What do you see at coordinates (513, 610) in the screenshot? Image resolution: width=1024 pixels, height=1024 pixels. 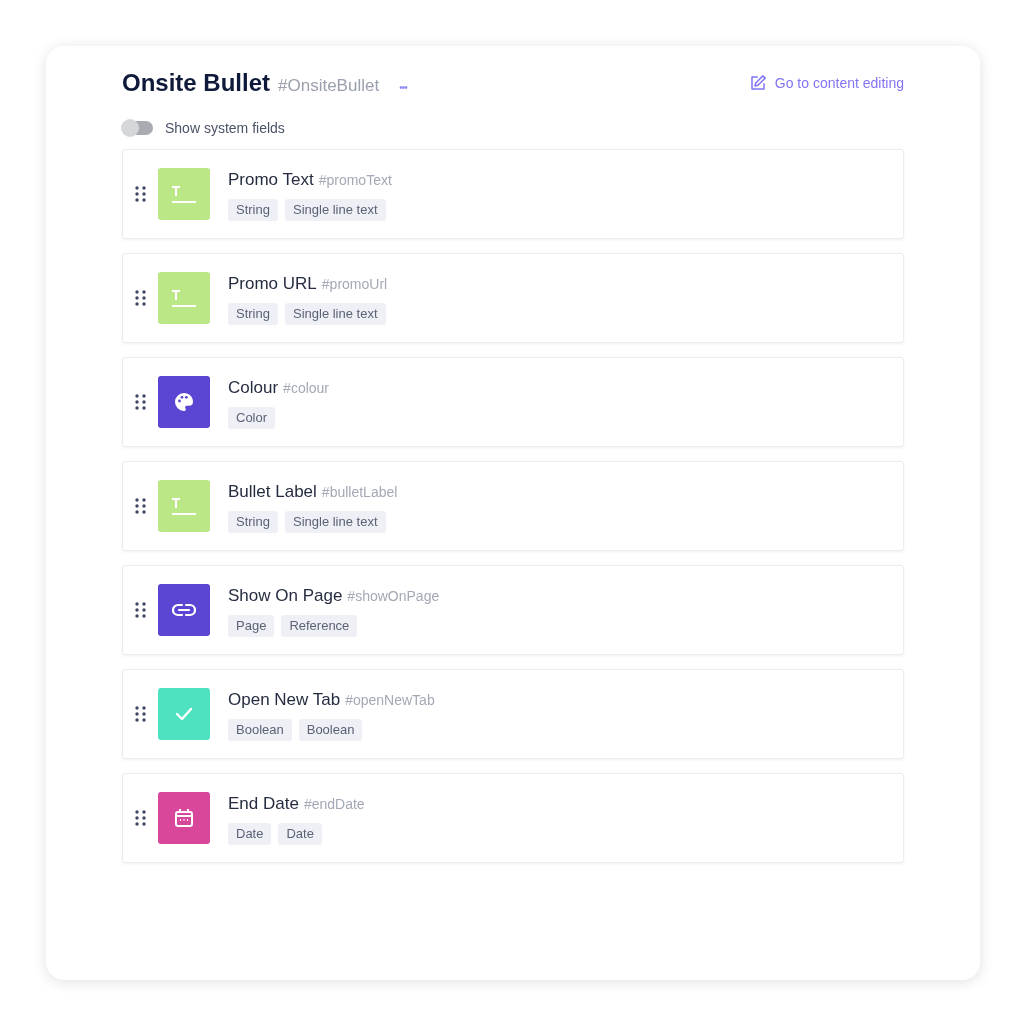 I see `field-card: Show On Page #showOnPage Page Reference` at bounding box center [513, 610].